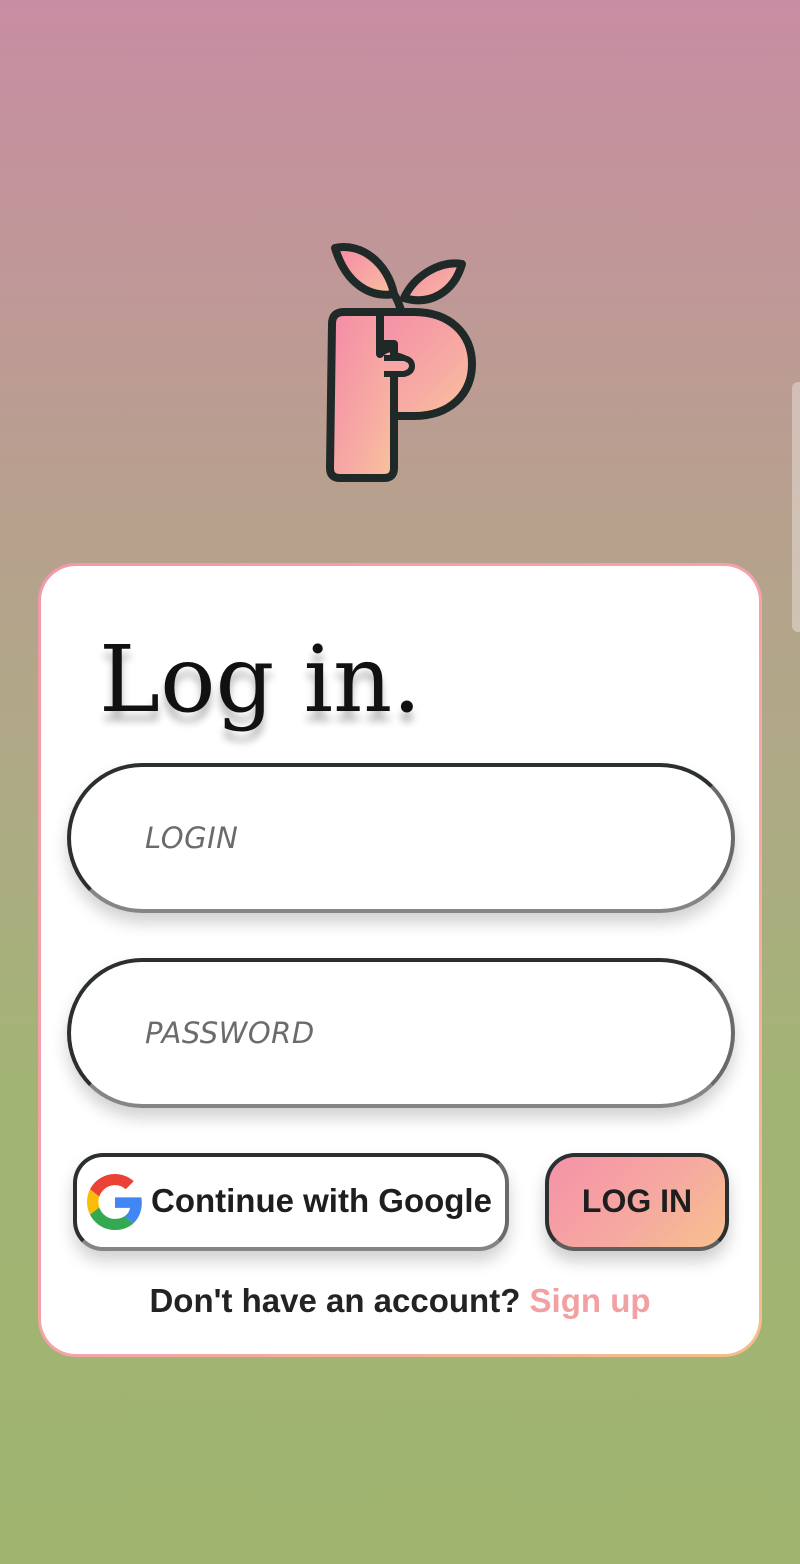 This screenshot has width=800, height=1564. I want to click on google-button-label: Continue with Google, so click(321, 1200).